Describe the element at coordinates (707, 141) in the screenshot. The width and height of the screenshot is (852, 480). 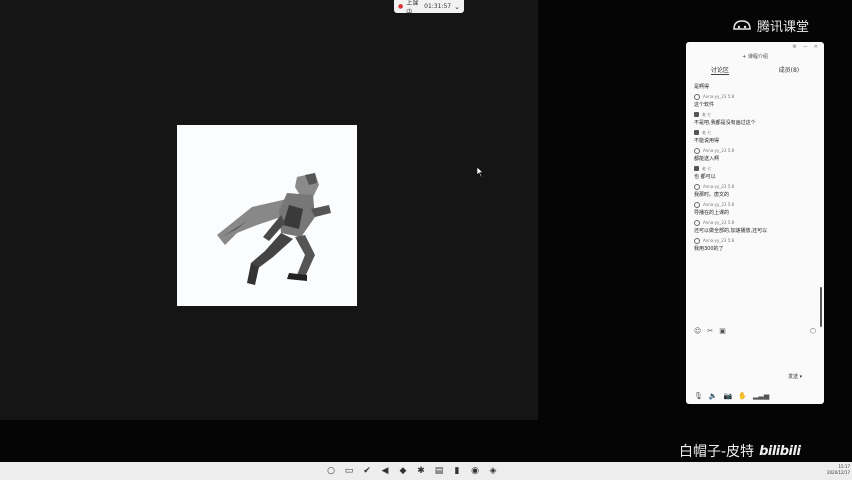
I see `message-text: 不能说用得` at that location.